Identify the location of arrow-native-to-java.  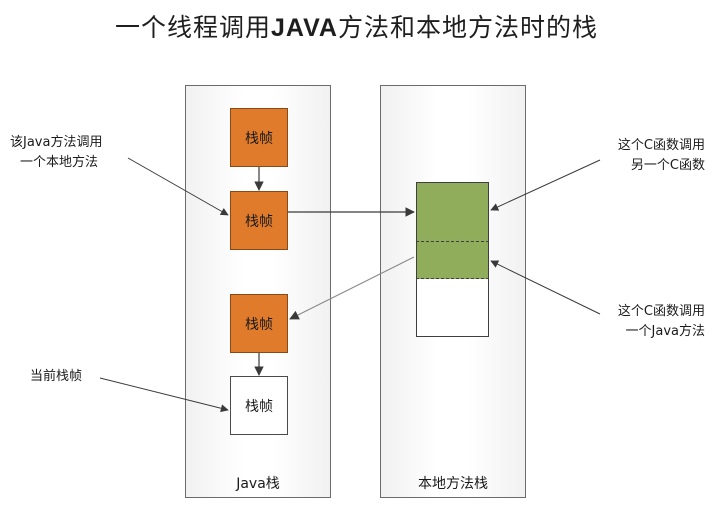
(352, 288).